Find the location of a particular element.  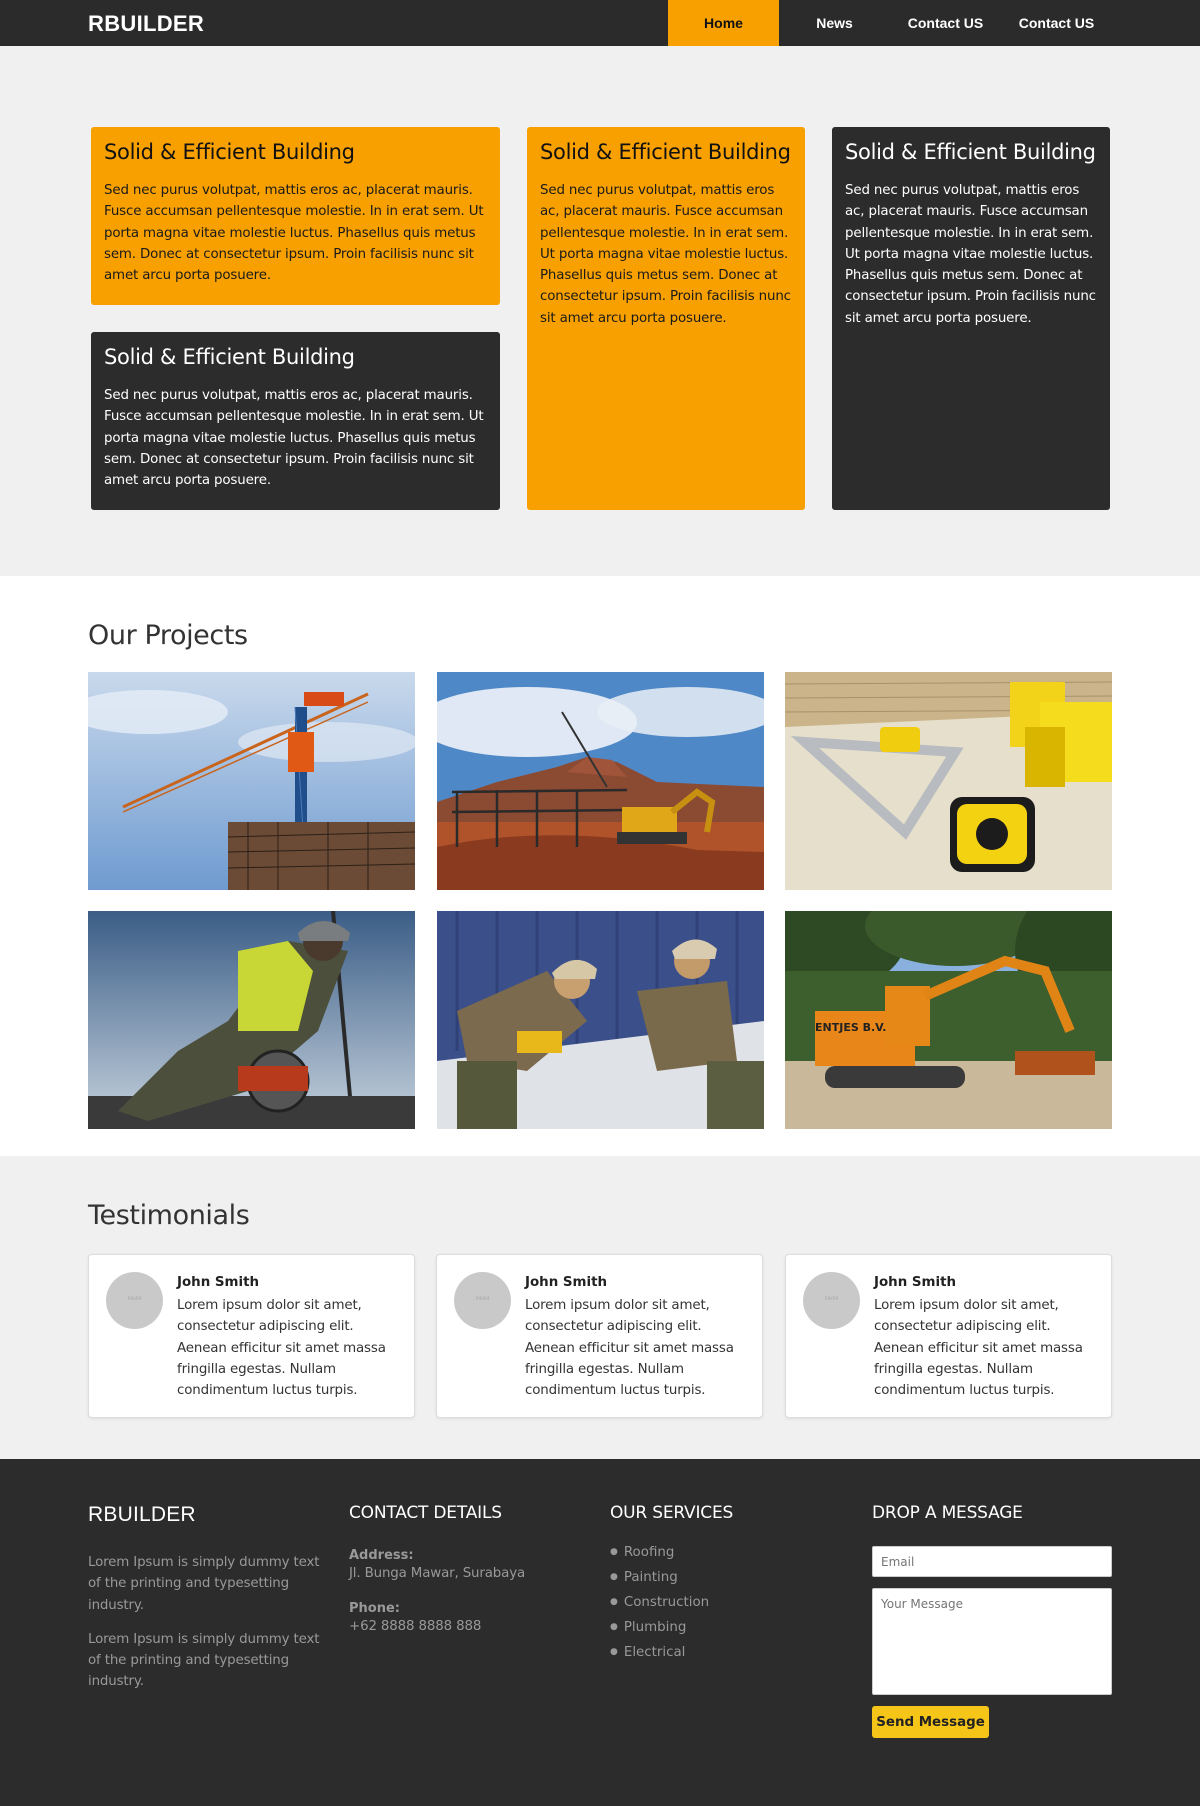

project-image-workers-circular-saw is located at coordinates (600, 1020).